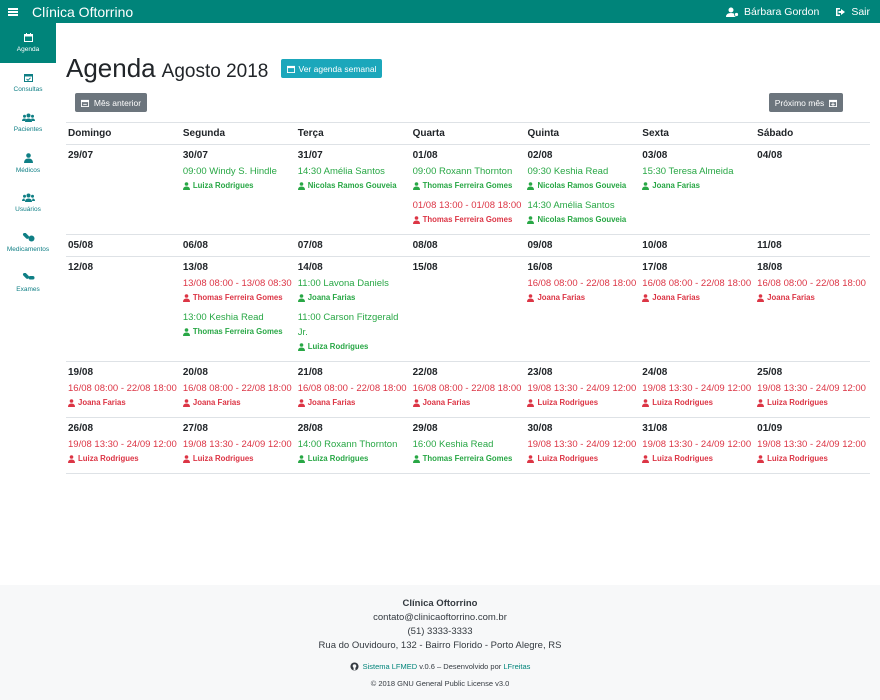 This screenshot has height=700, width=880. Describe the element at coordinates (468, 245) in the screenshot. I see `day-cell: 08/08` at that location.